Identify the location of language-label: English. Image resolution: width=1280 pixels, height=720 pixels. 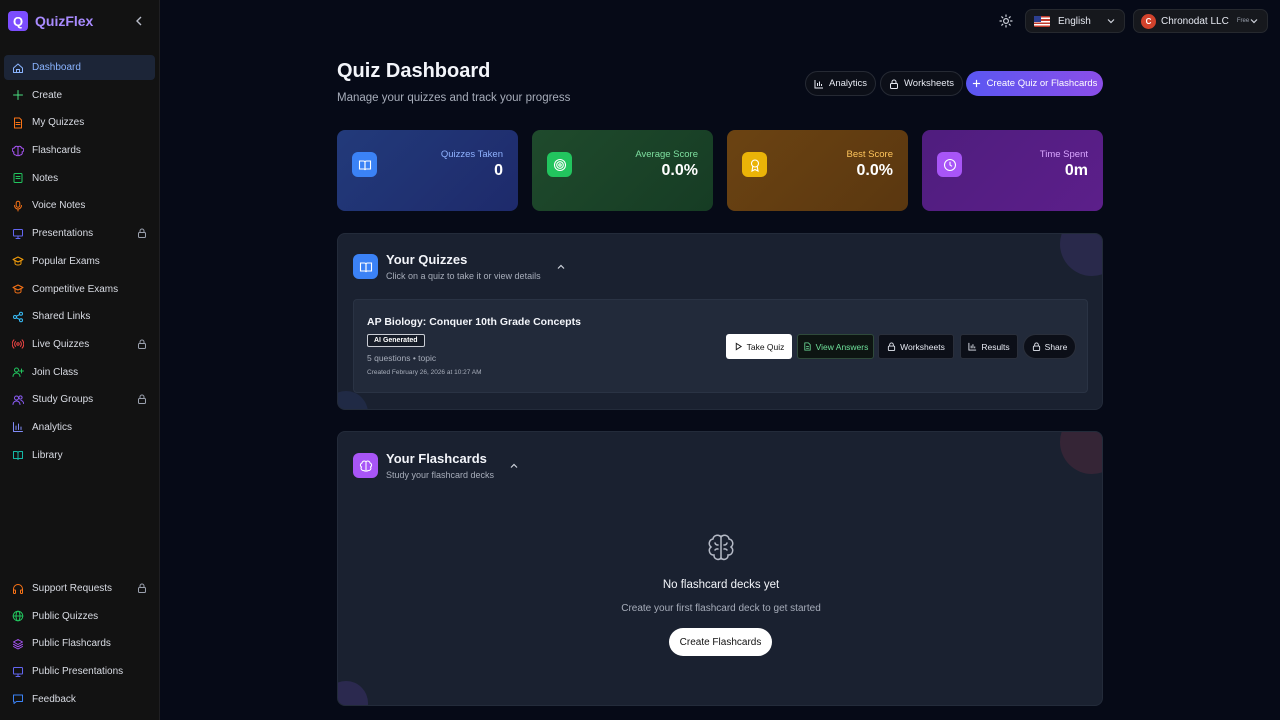
(1074, 21).